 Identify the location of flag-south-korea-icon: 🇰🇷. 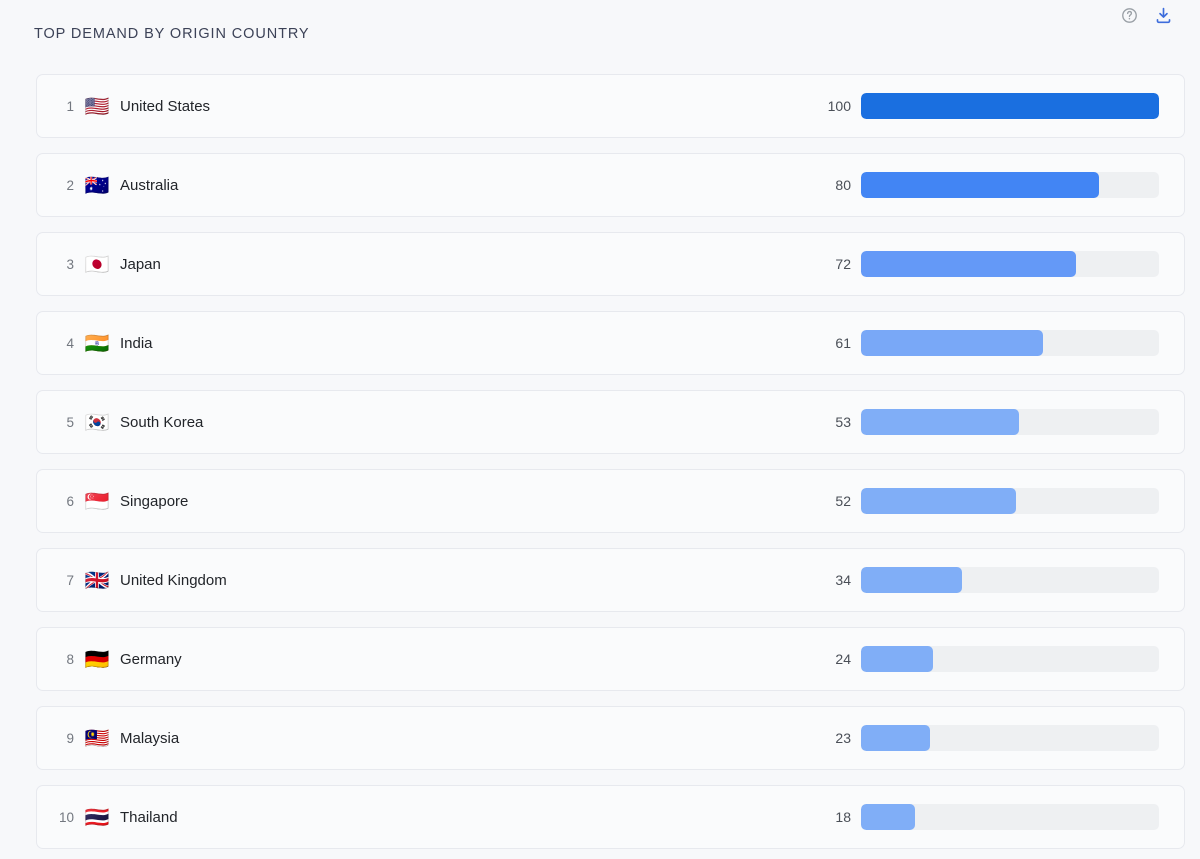
(97, 422).